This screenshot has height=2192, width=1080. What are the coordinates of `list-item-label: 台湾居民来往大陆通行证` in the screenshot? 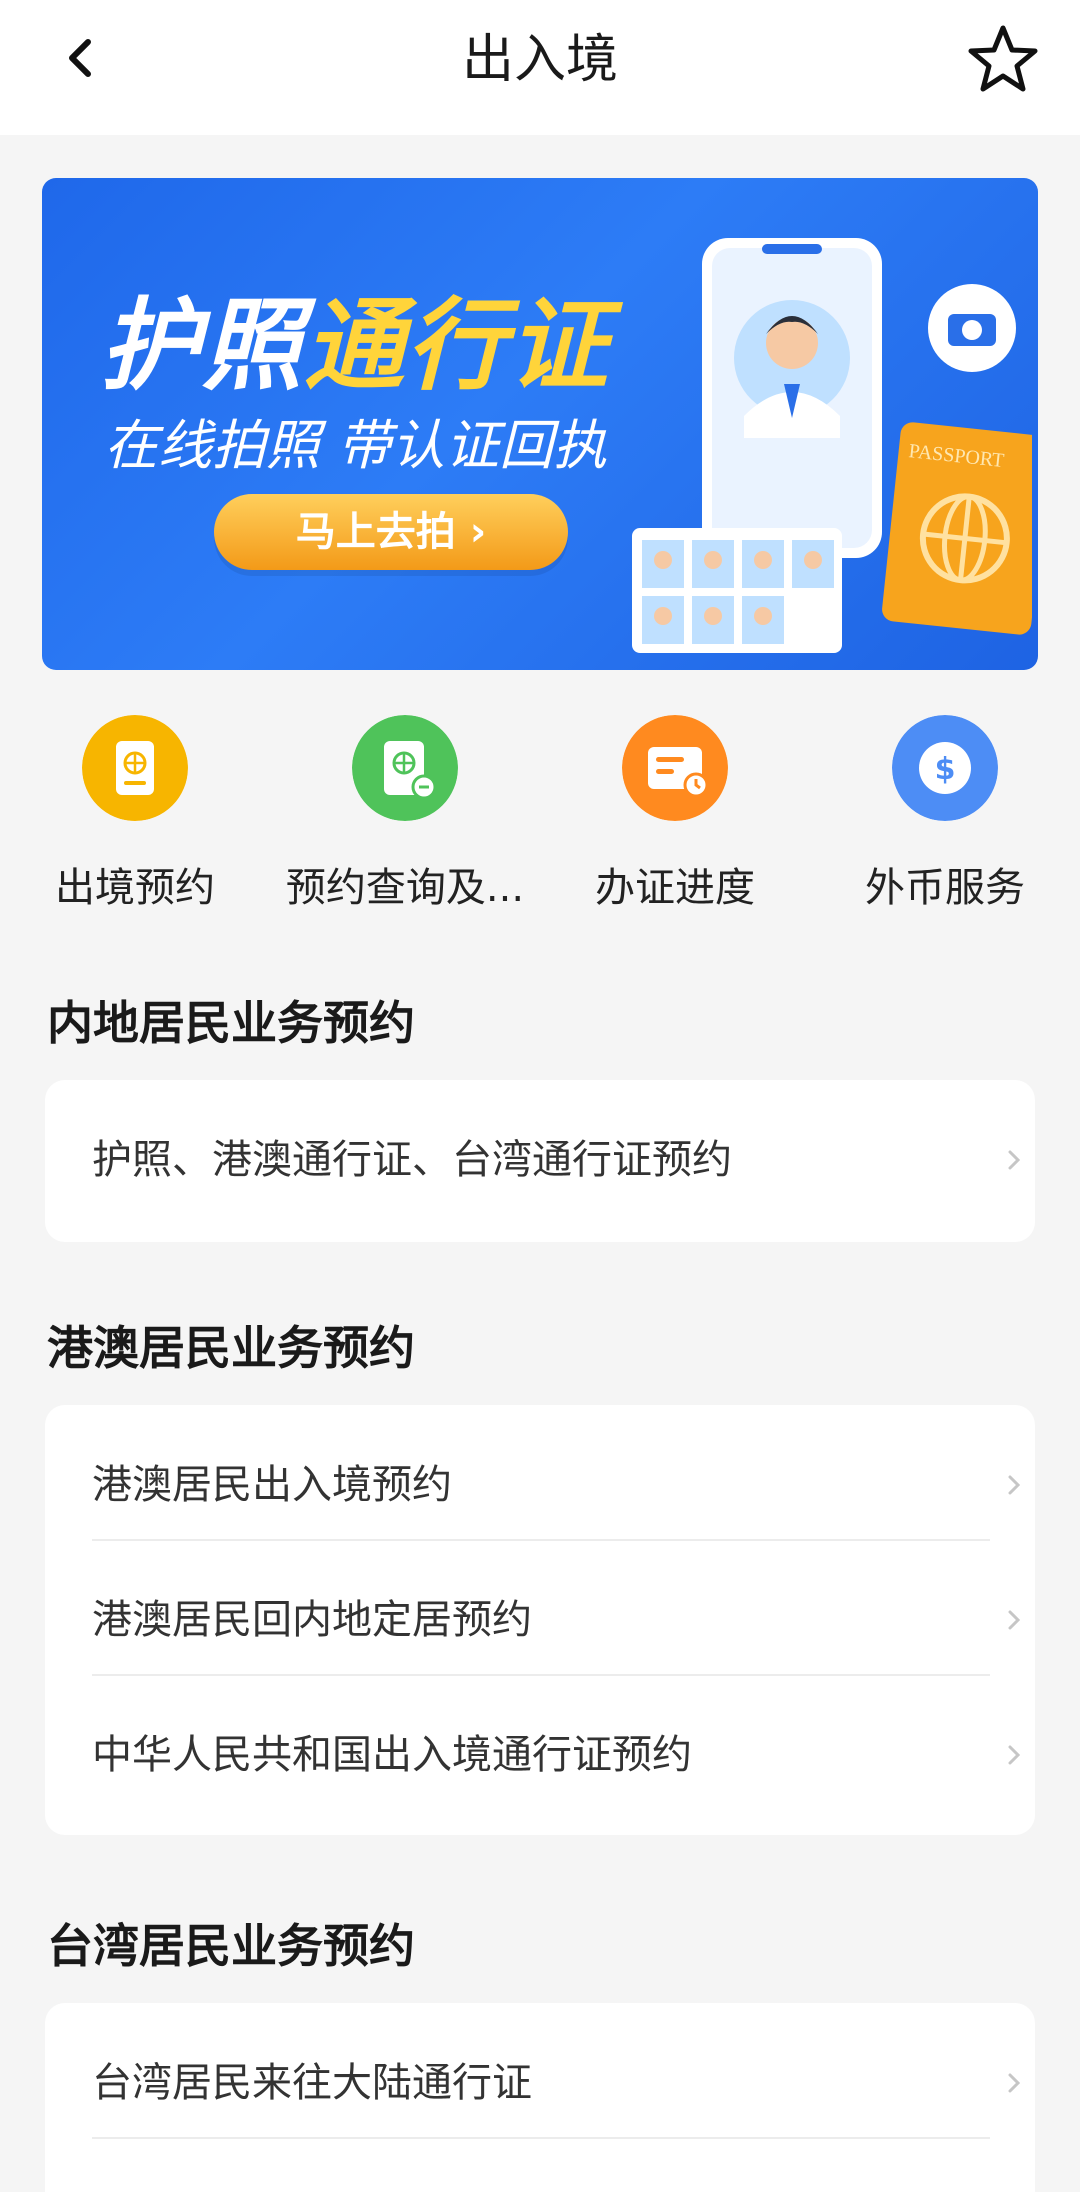 It's located at (312, 2083).